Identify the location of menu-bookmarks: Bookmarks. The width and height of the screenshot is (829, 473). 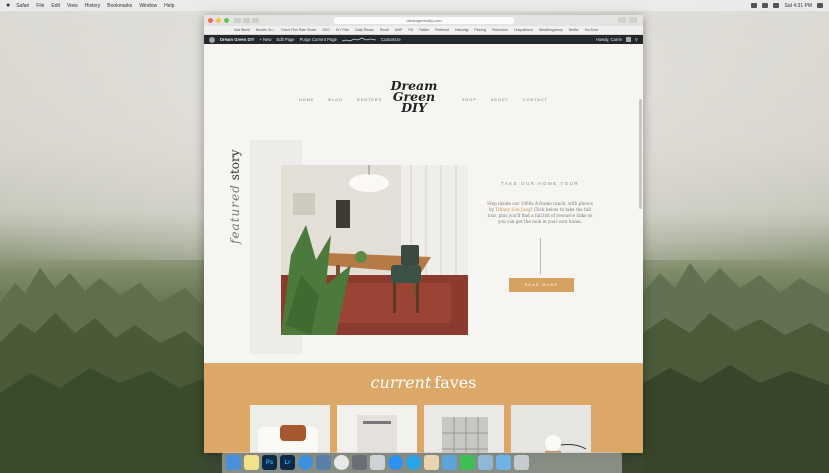
(119, 6).